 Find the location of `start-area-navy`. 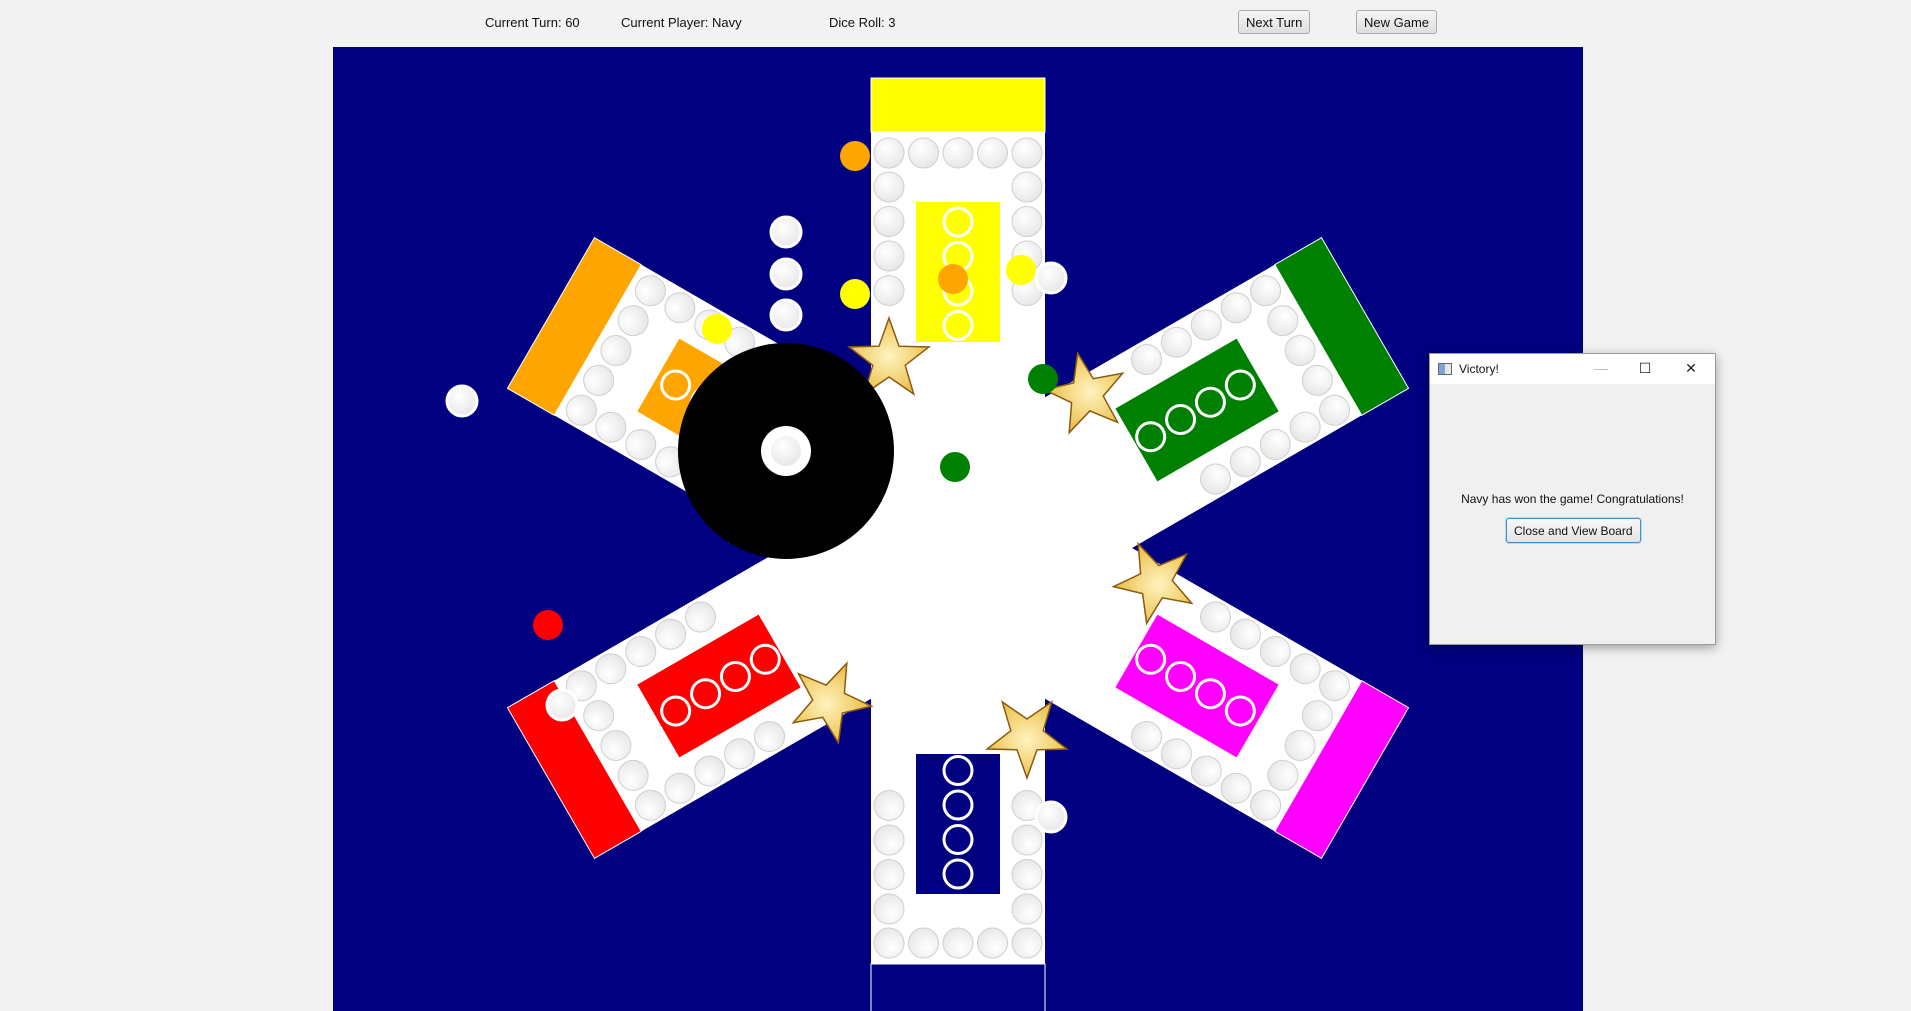

start-area-navy is located at coordinates (958, 987).